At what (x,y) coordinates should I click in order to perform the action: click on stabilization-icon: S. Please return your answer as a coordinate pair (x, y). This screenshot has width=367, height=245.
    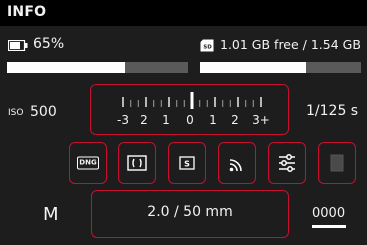
    Looking at the image, I should click on (187, 163).